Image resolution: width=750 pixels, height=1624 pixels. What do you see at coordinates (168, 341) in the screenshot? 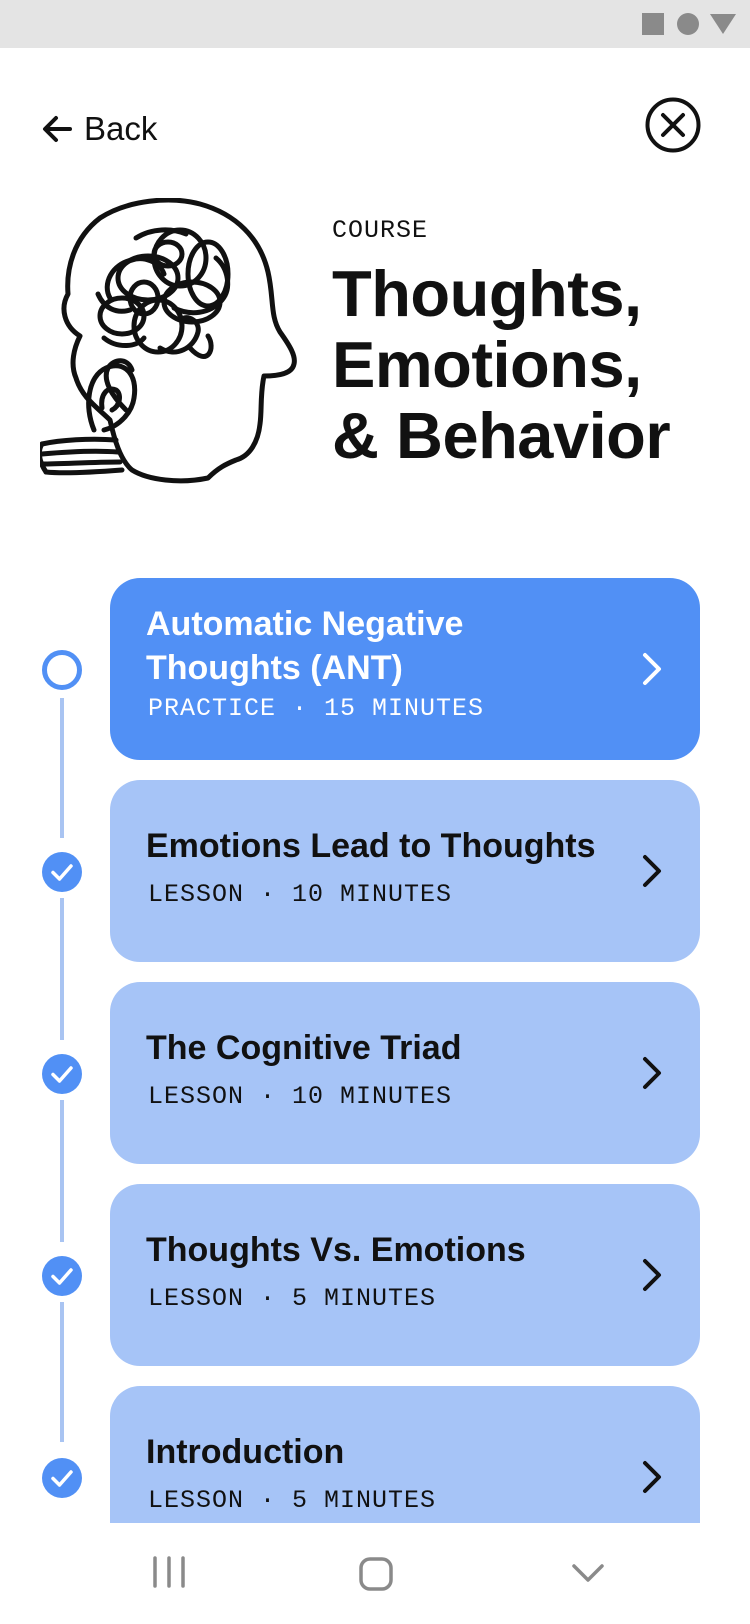
I see `head-scribble-illustration` at bounding box center [168, 341].